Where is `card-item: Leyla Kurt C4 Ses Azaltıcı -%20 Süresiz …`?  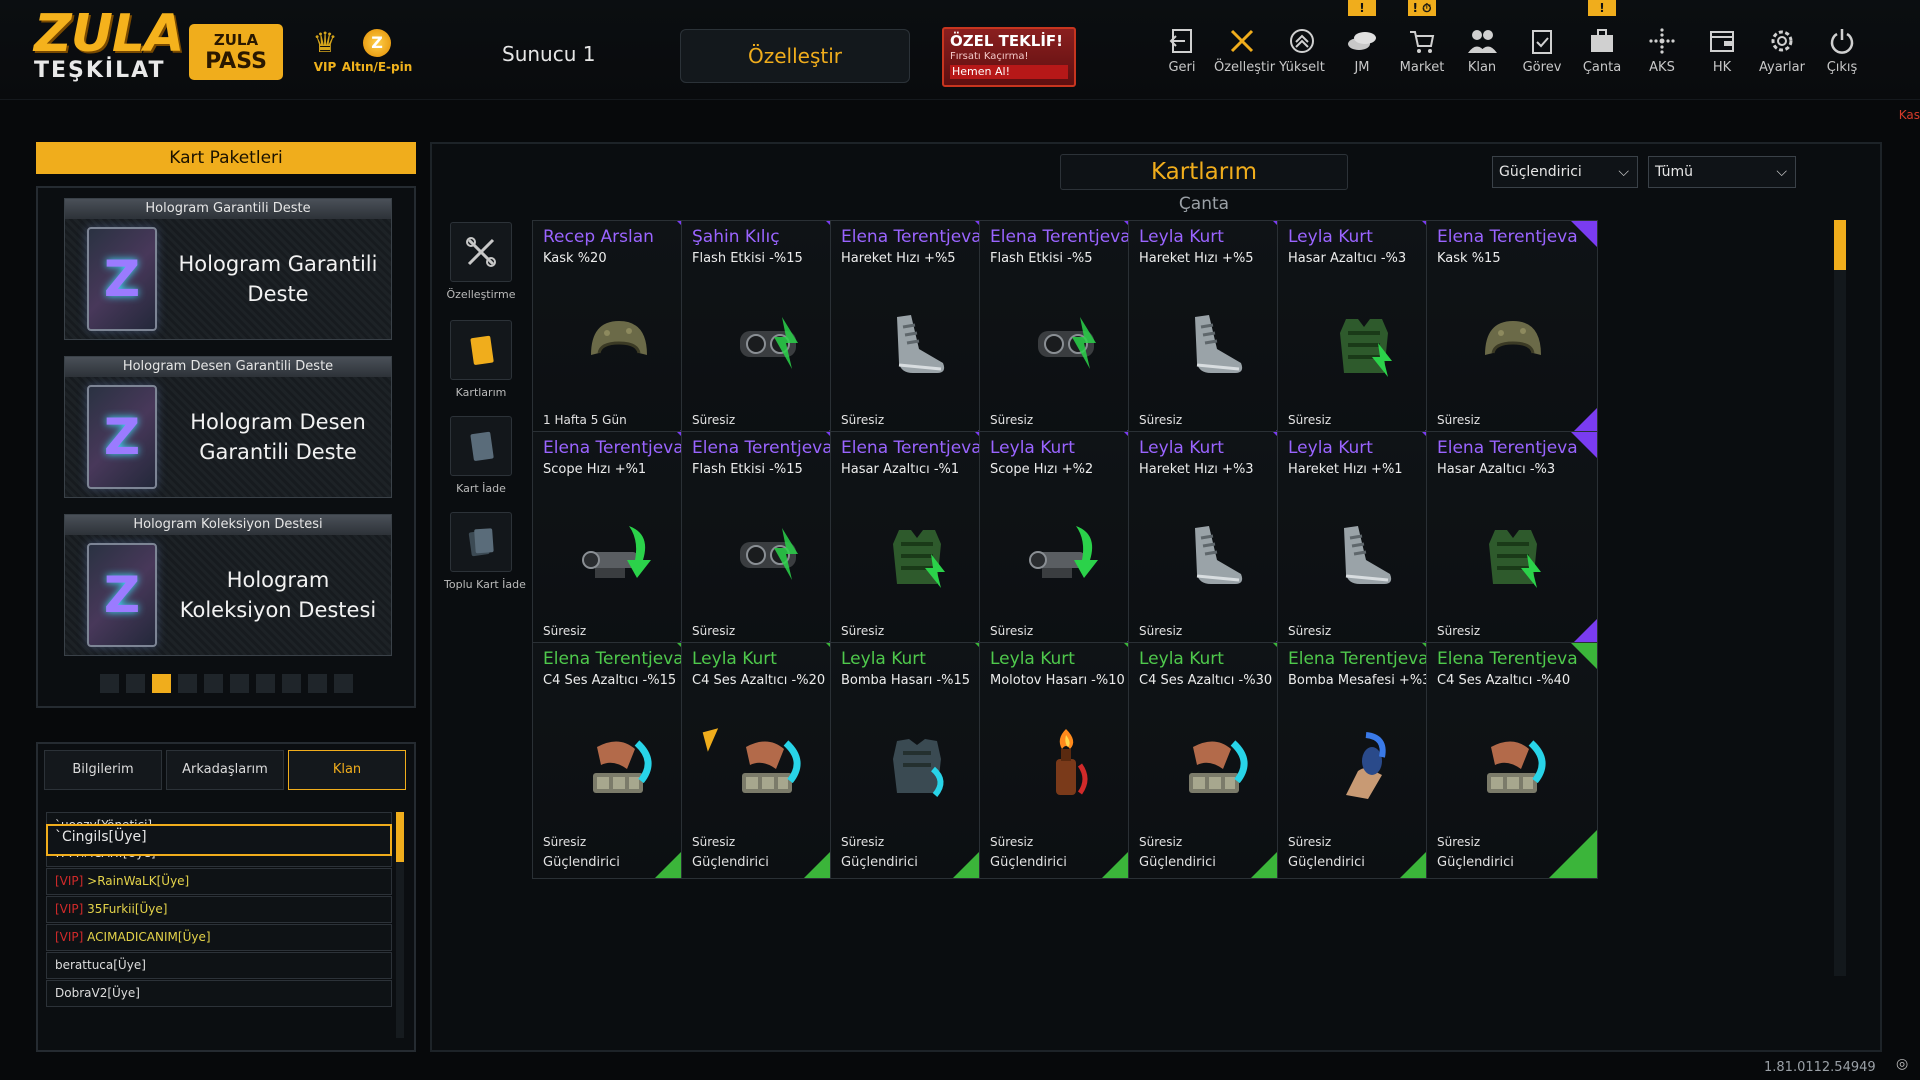 card-item: Leyla Kurt C4 Ses Azaltıcı -%20 Süresiz … is located at coordinates (767, 760).